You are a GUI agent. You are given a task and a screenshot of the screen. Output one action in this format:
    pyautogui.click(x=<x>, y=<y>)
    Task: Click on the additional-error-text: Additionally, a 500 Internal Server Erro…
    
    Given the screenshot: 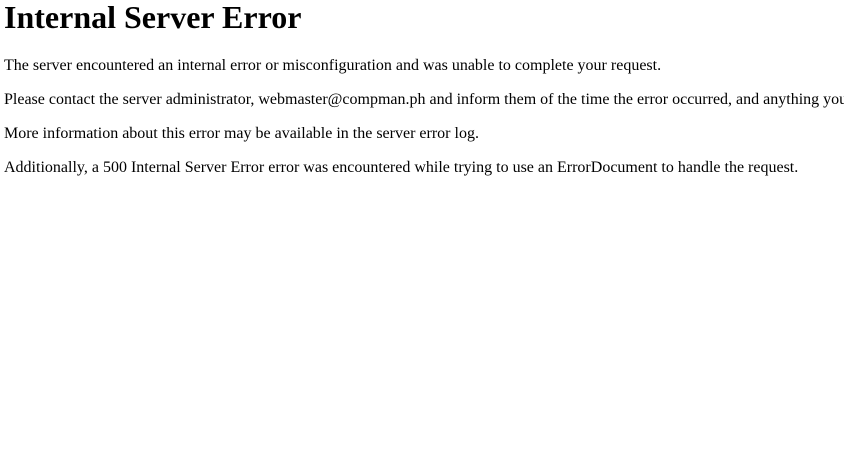 What is the action you would take?
    pyautogui.click(x=401, y=167)
    